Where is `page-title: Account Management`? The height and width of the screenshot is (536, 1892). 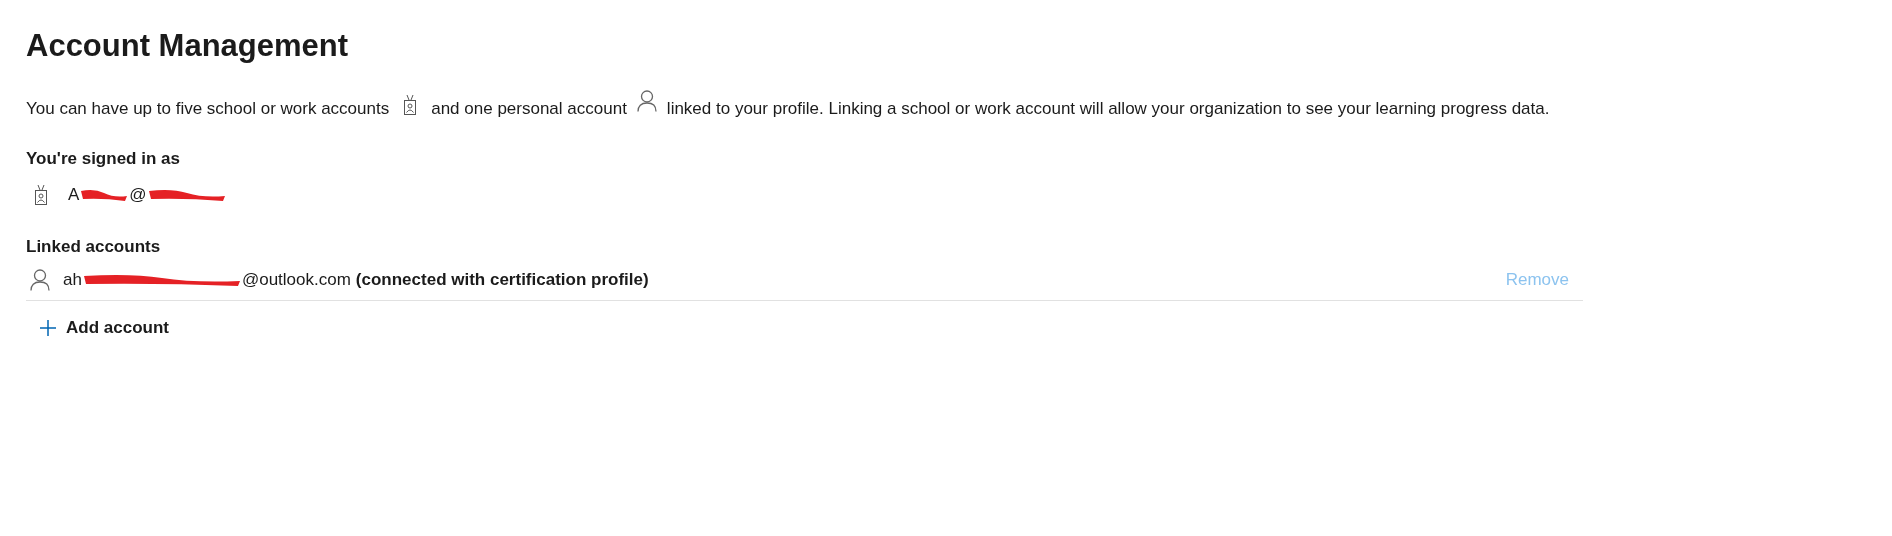 page-title: Account Management is located at coordinates (188, 46).